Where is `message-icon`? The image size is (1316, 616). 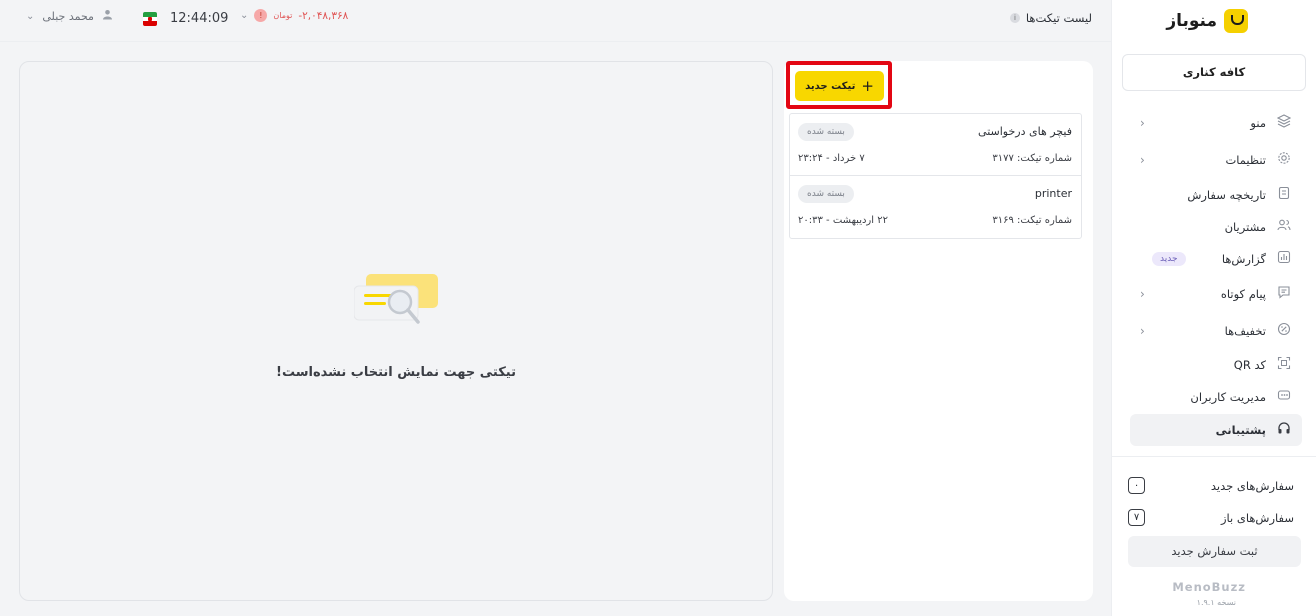
message-icon is located at coordinates (1284, 294).